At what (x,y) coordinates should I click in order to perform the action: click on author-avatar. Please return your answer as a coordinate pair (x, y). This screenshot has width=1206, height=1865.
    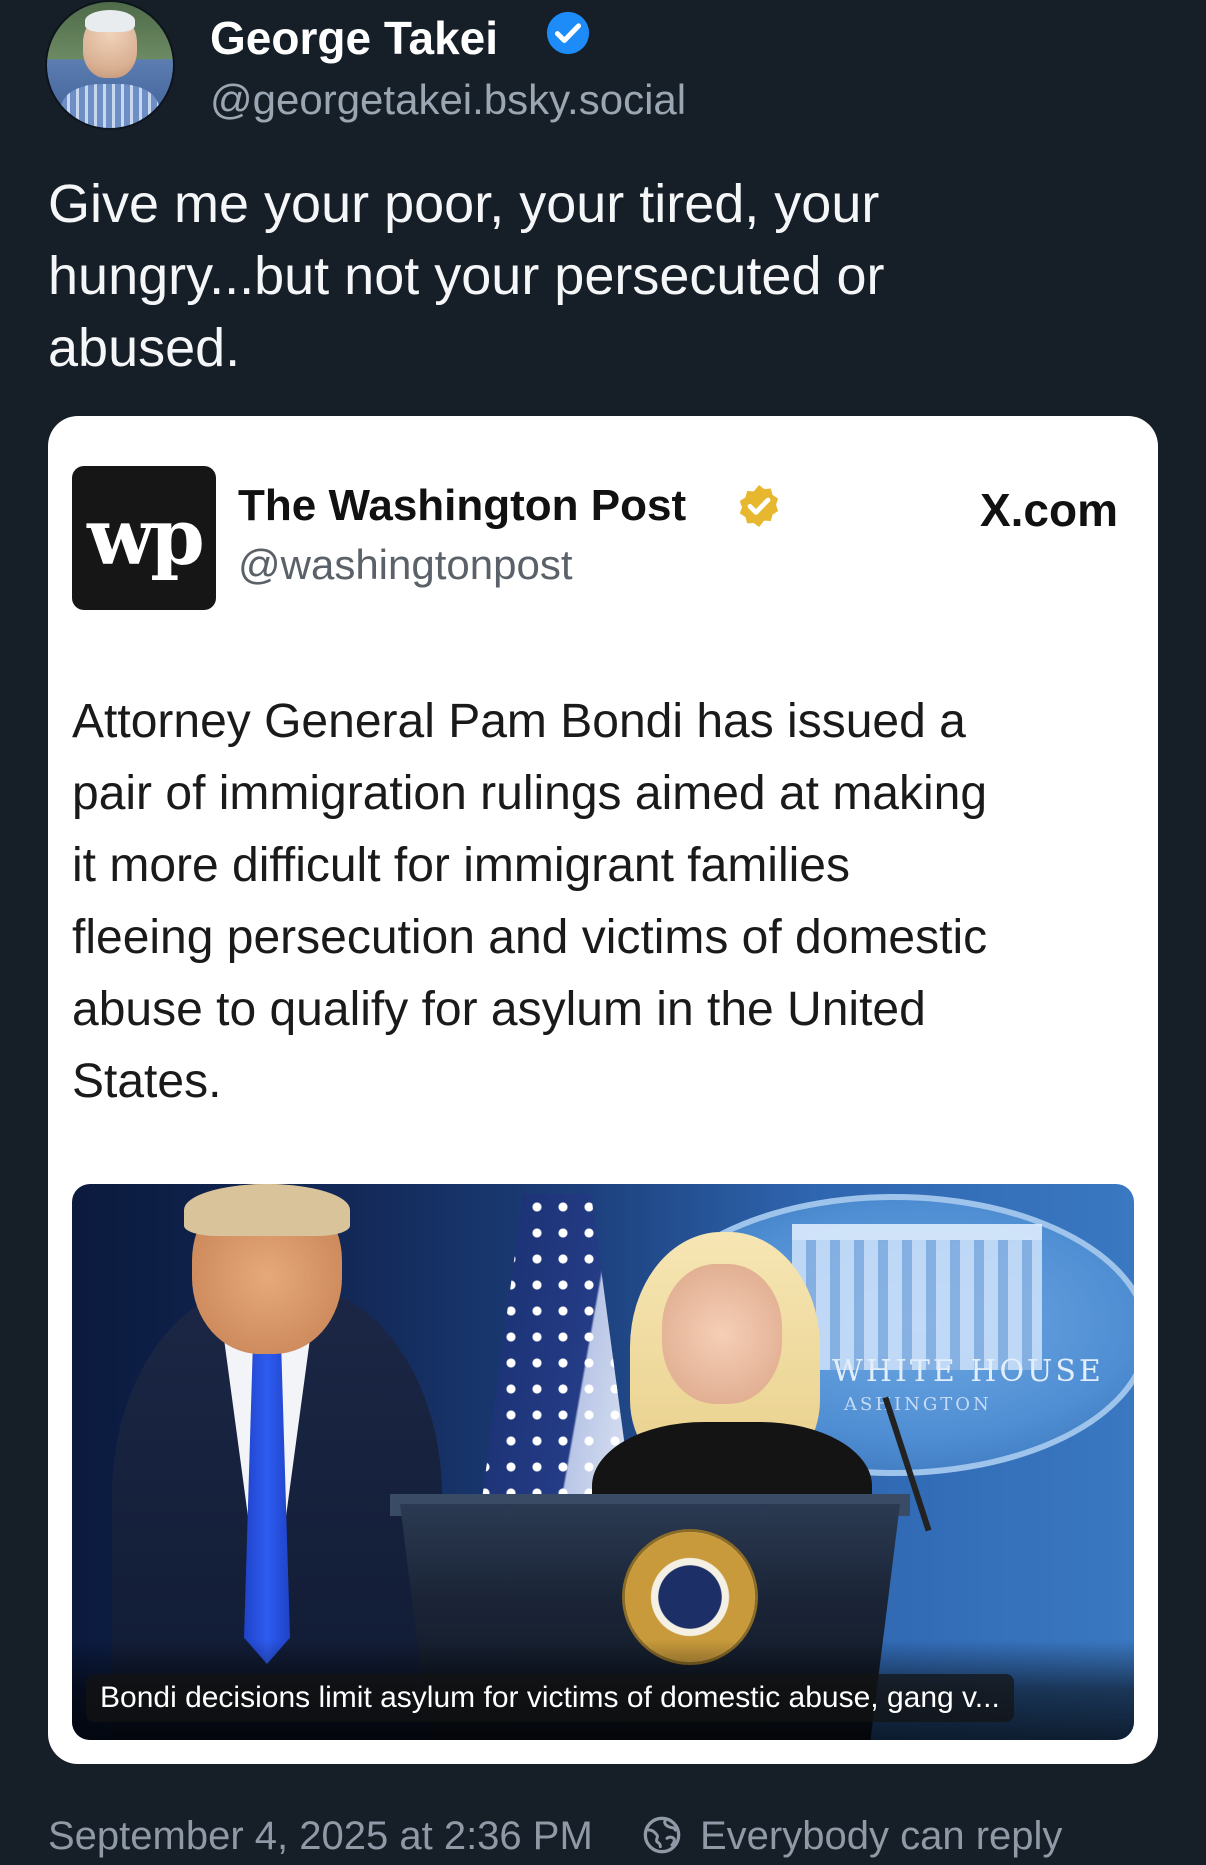
    Looking at the image, I should click on (110, 65).